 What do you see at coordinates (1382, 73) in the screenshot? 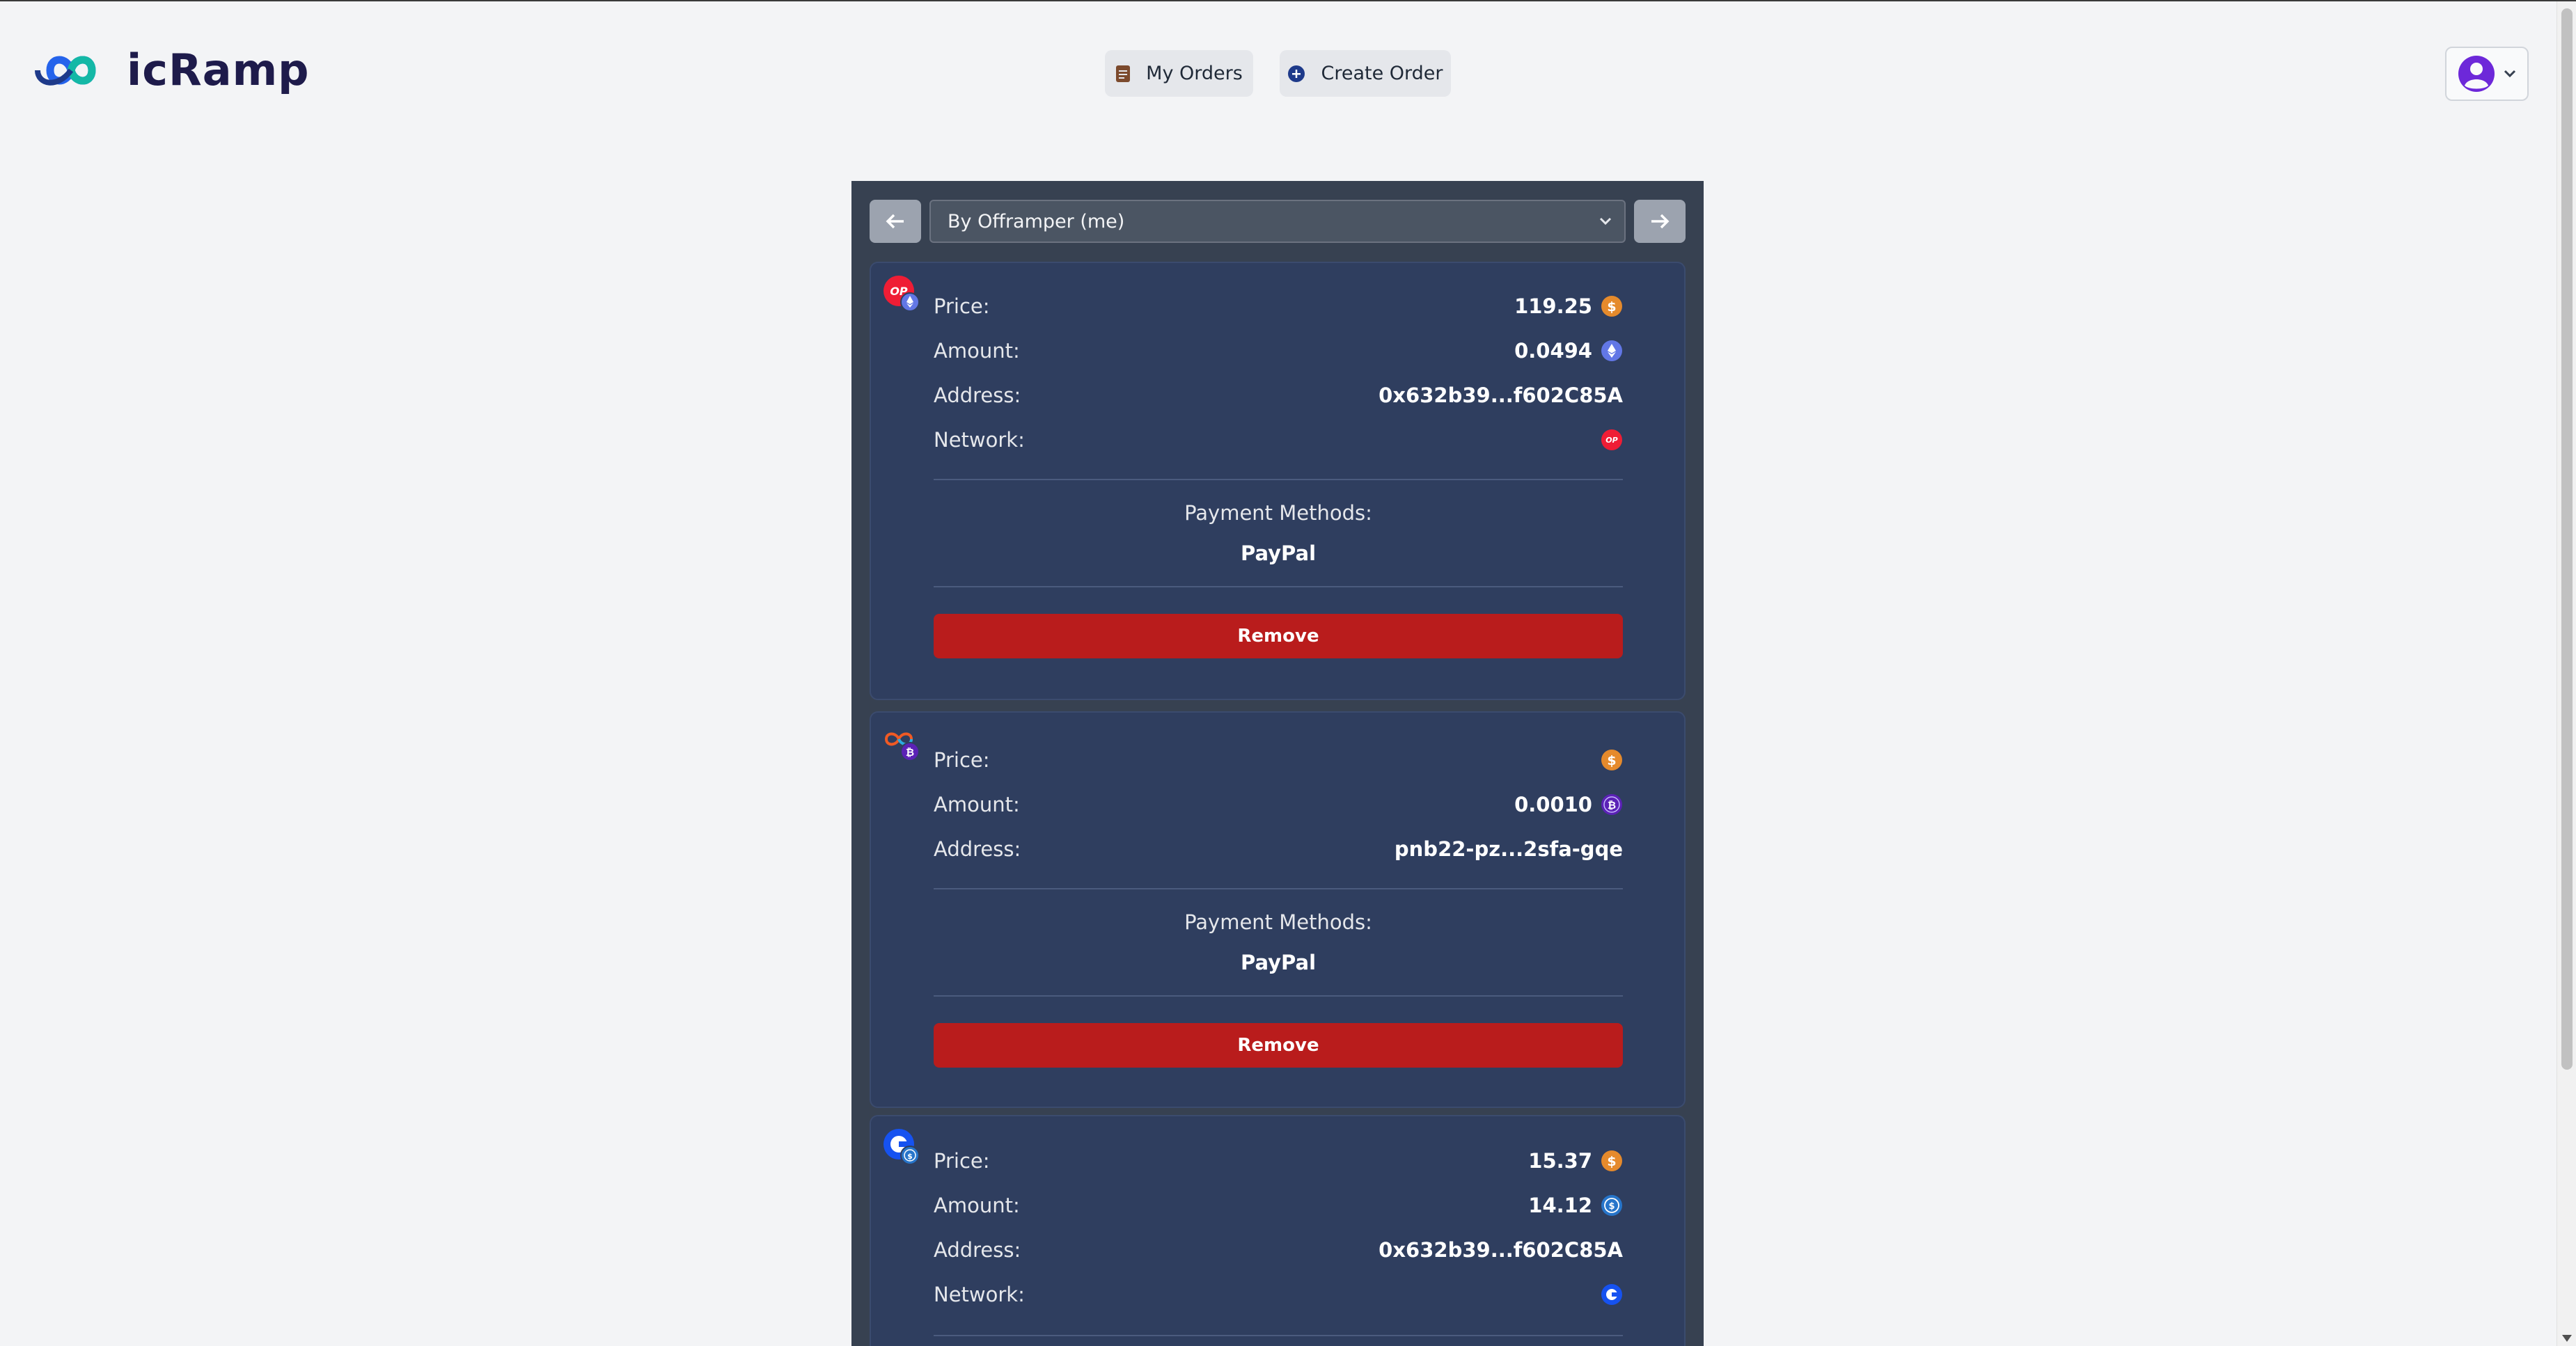
I see `create-order-label: Create Order` at bounding box center [1382, 73].